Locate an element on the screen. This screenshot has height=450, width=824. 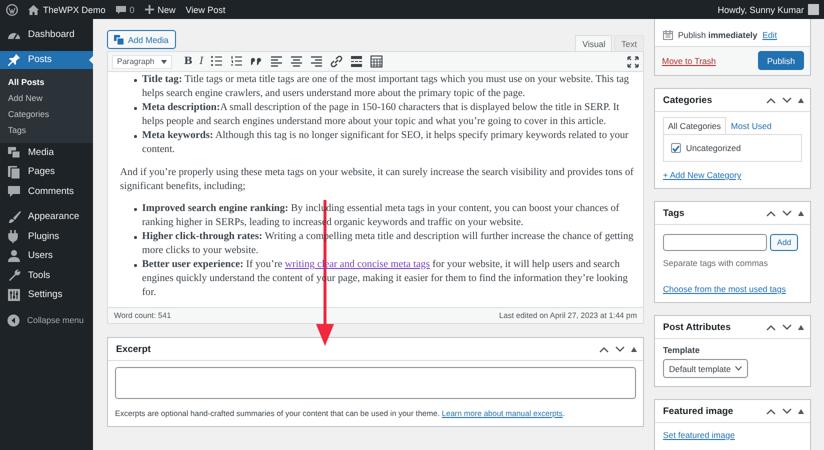
align-right-icon is located at coordinates (317, 61).